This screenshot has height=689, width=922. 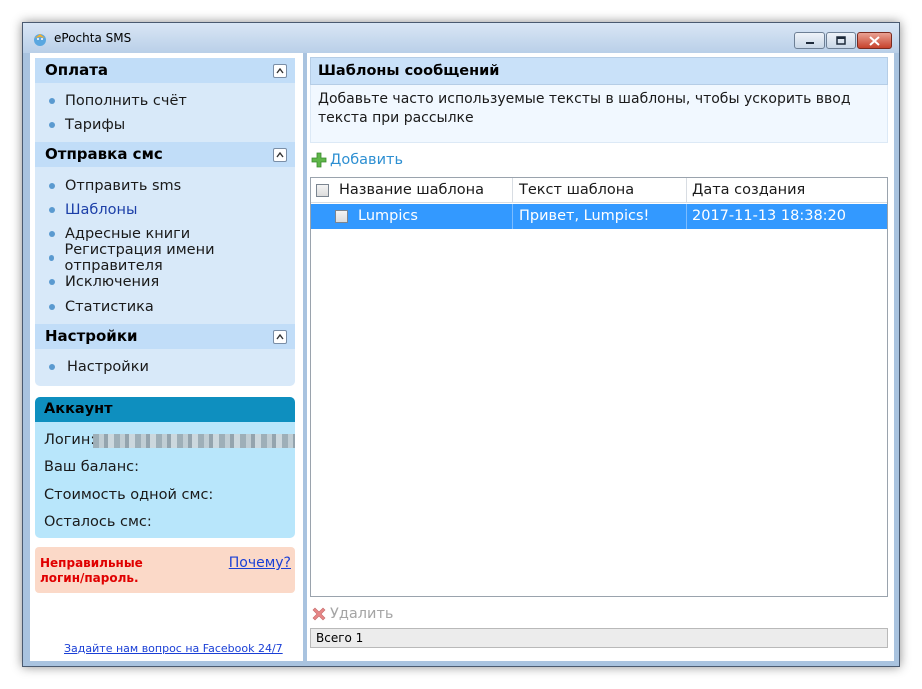 I want to click on sidebar-item-settings: Настройки, so click(x=99, y=367).